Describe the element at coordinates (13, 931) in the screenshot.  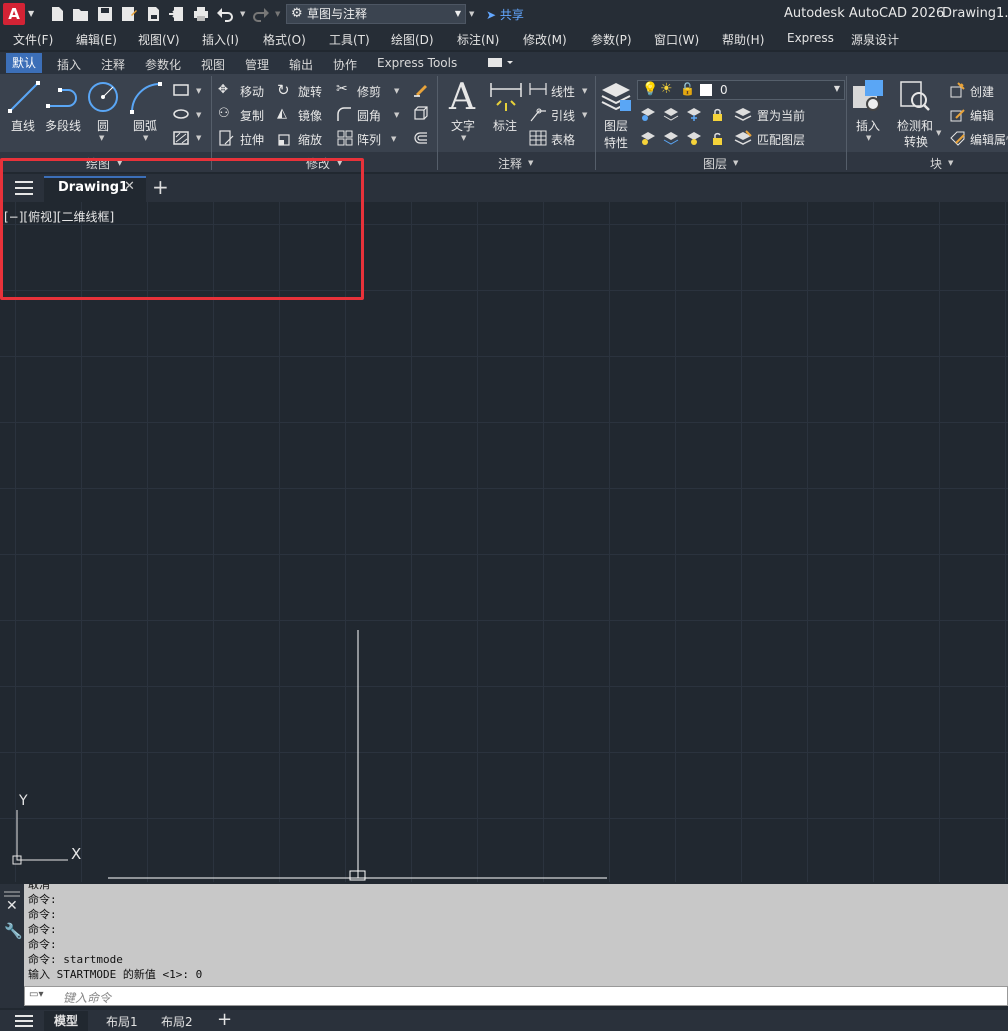
I see `customize-wrench-icon: 🔧` at that location.